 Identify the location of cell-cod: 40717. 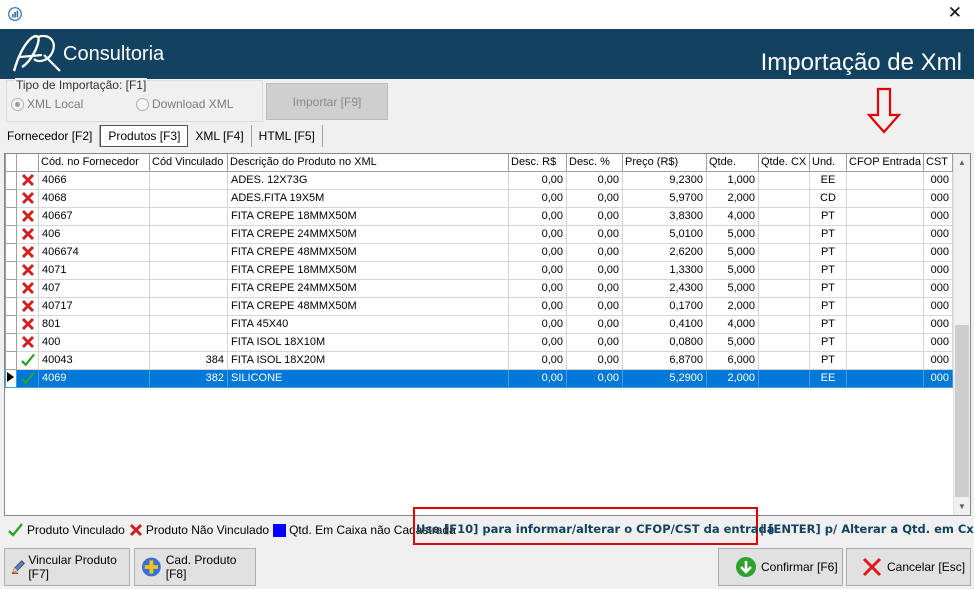
(94, 306).